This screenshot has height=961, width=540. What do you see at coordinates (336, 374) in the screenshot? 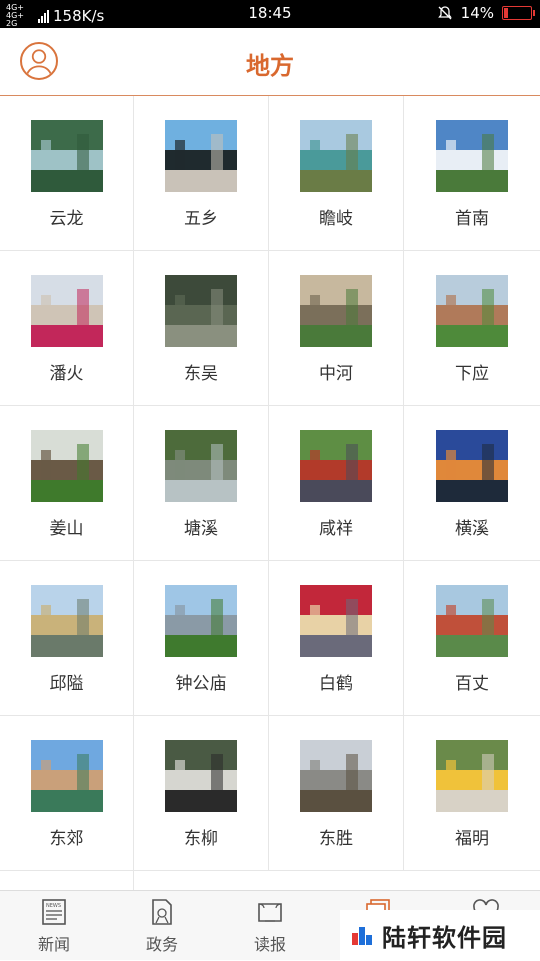
I see `place-label: 中河` at bounding box center [336, 374].